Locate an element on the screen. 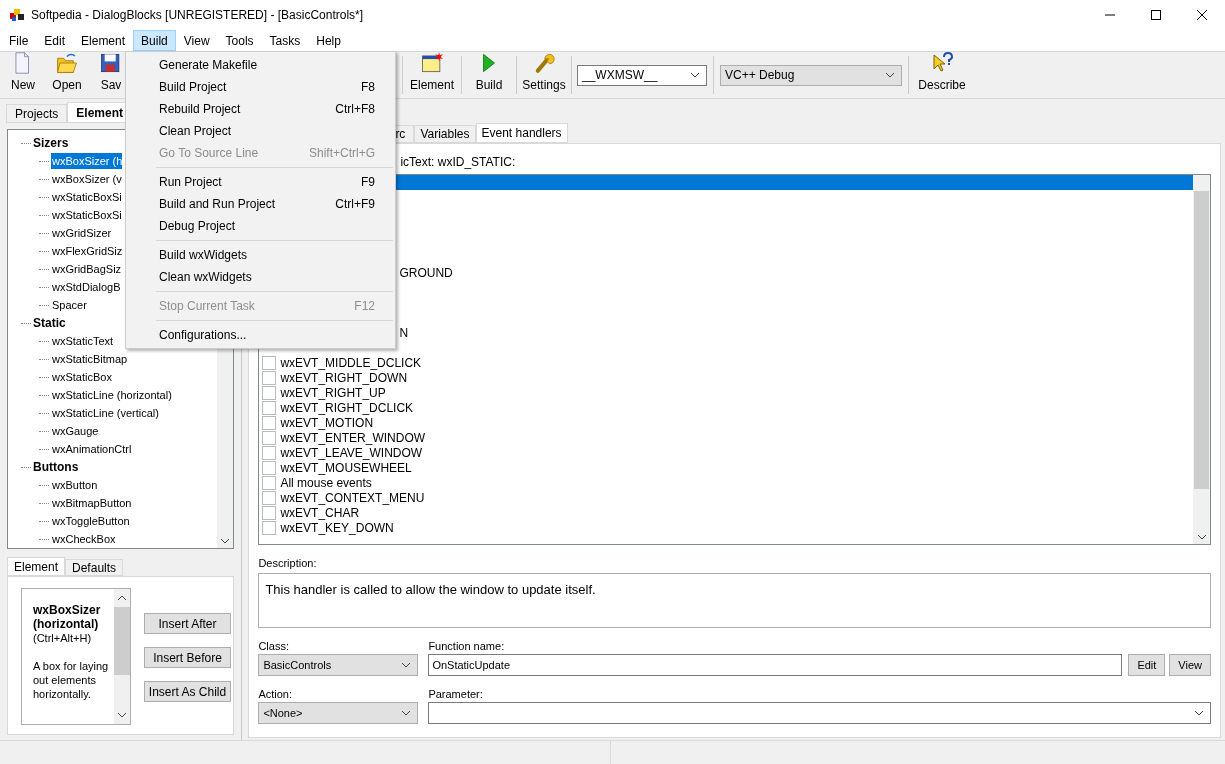 The height and width of the screenshot is (764, 1225). field-label: Parameter: is located at coordinates (456, 694).